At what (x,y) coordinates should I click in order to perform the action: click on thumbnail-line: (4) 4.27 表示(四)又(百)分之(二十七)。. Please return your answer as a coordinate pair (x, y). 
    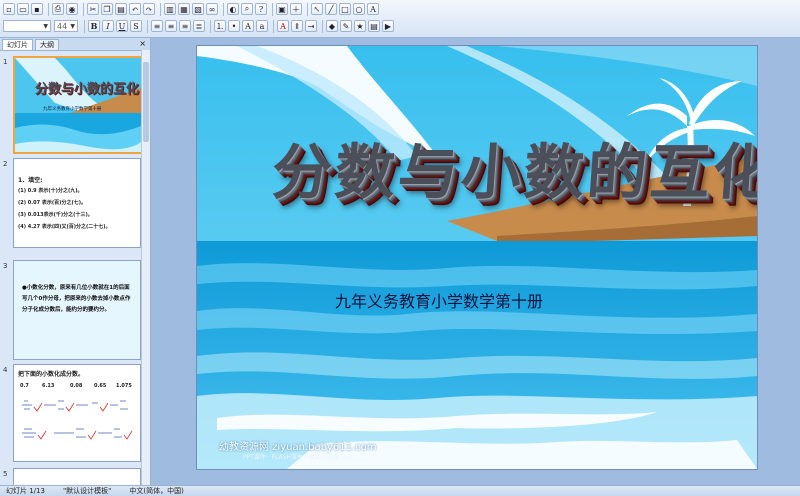
    Looking at the image, I should click on (64, 227).